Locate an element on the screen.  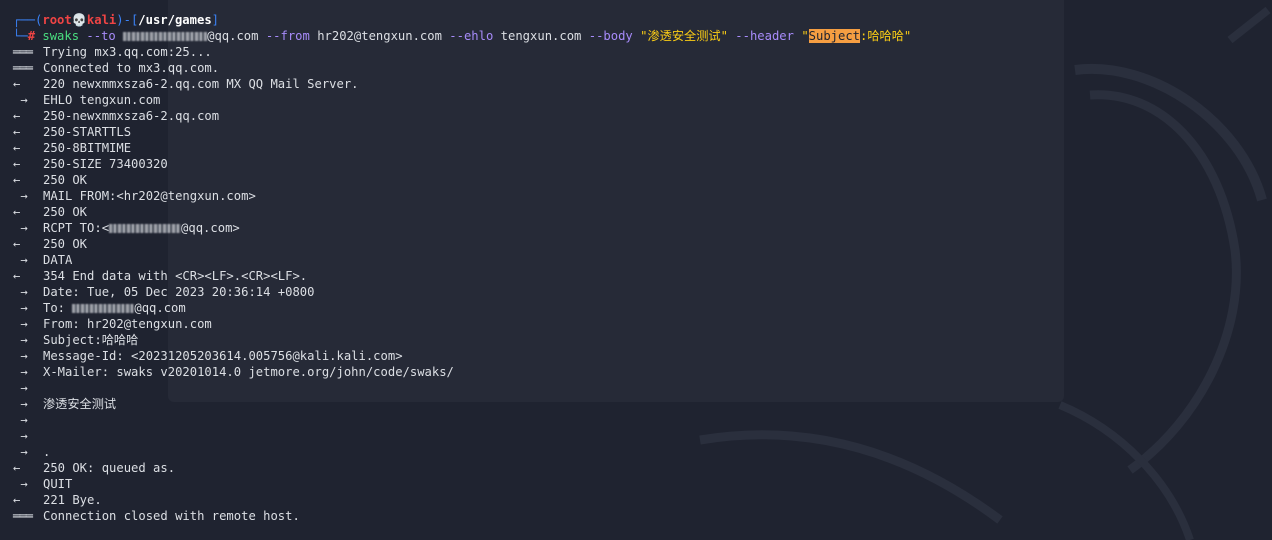
output-line: ← 250-8BITMIME is located at coordinates (636, 148).